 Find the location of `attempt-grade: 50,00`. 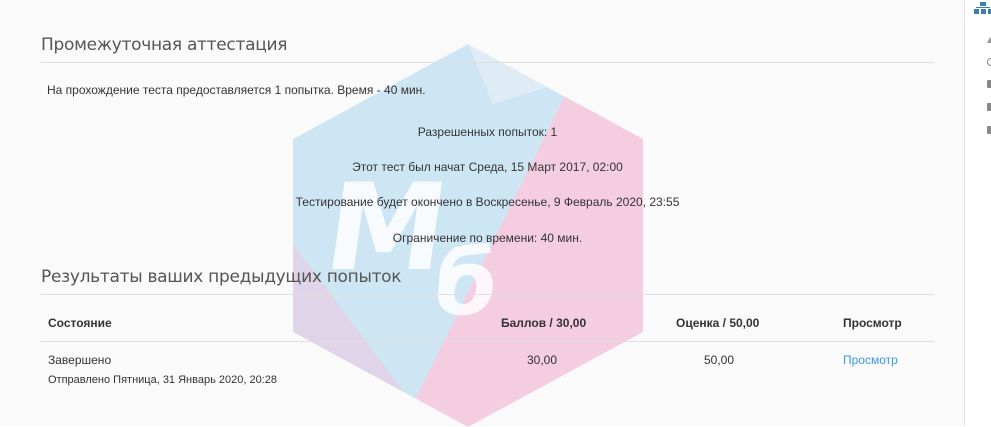

attempt-grade: 50,00 is located at coordinates (719, 360).